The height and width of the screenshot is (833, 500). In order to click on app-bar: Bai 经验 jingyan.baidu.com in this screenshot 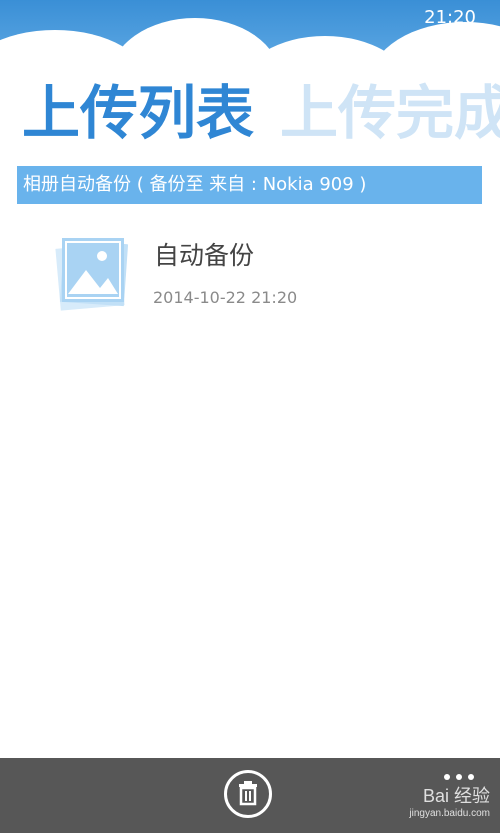, I will do `click(250, 795)`.